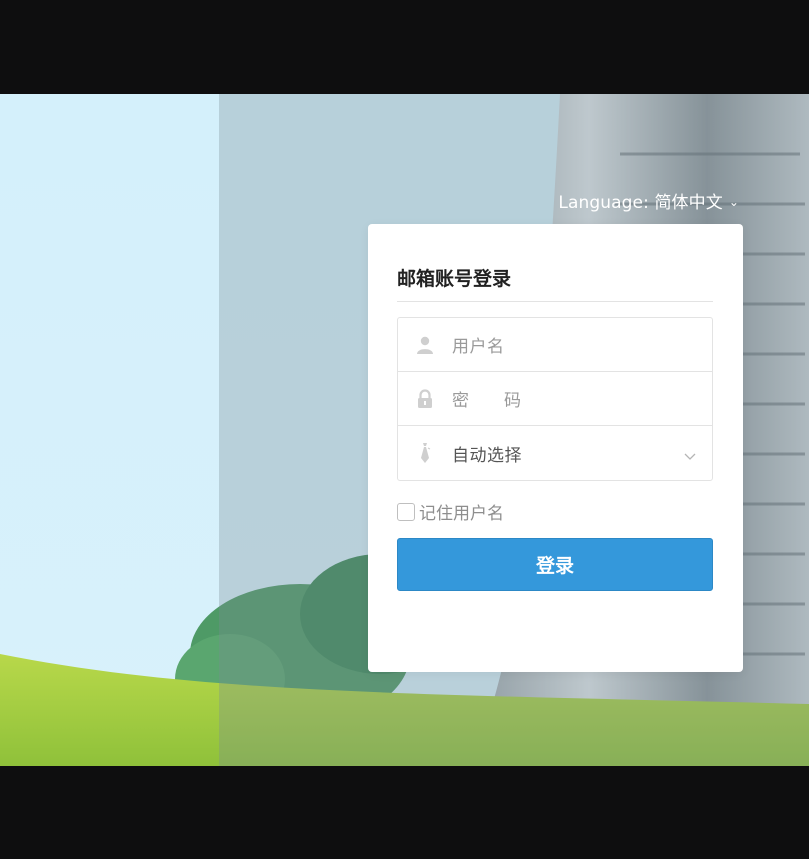  Describe the element at coordinates (690, 455) in the screenshot. I see `chevron-down-icon` at that location.